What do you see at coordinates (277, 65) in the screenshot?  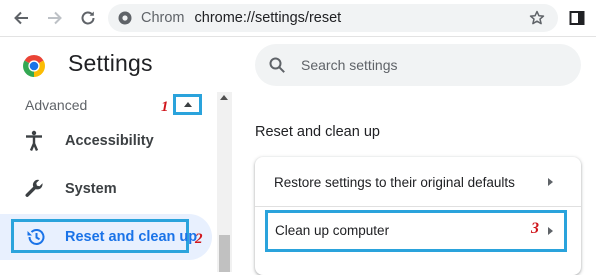 I see `search-icon` at bounding box center [277, 65].